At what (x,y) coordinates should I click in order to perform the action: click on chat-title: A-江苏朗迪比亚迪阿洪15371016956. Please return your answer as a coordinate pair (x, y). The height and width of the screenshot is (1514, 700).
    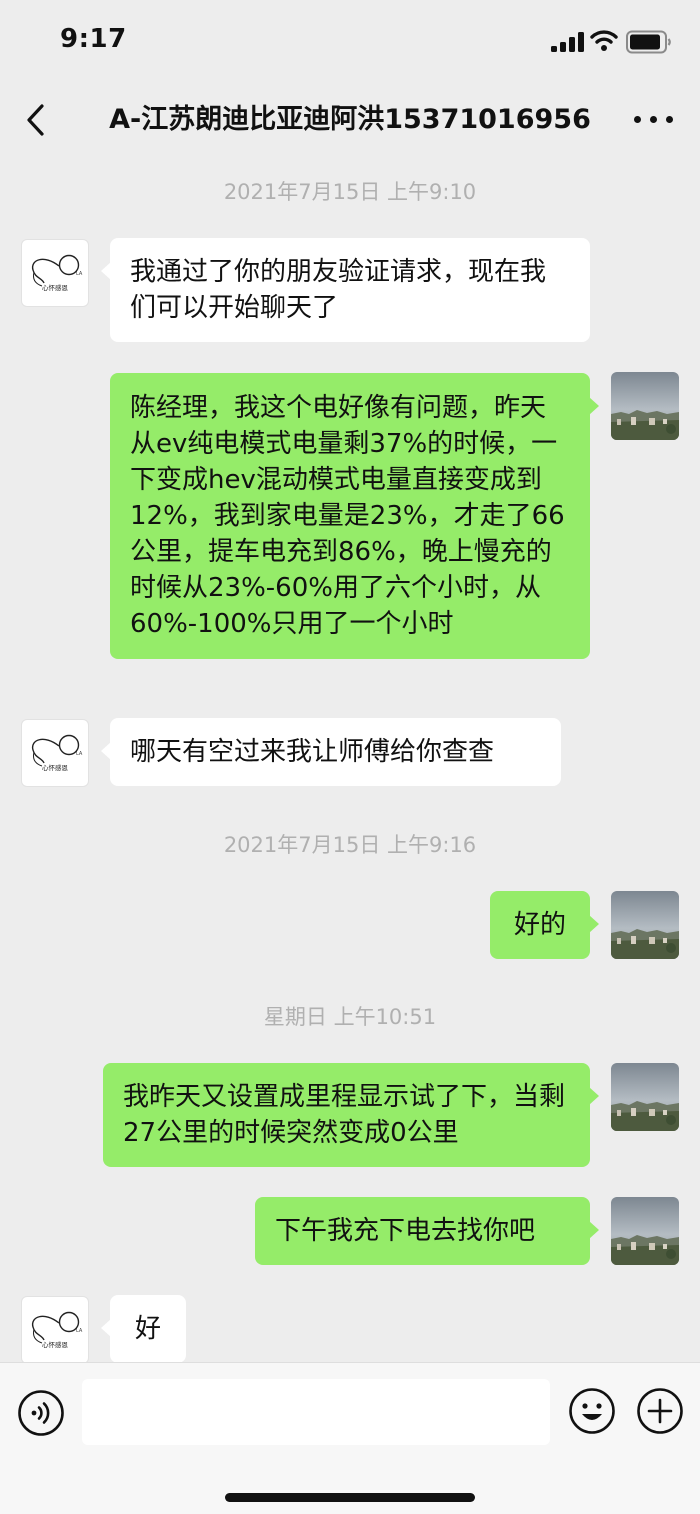
    Looking at the image, I should click on (350, 119).